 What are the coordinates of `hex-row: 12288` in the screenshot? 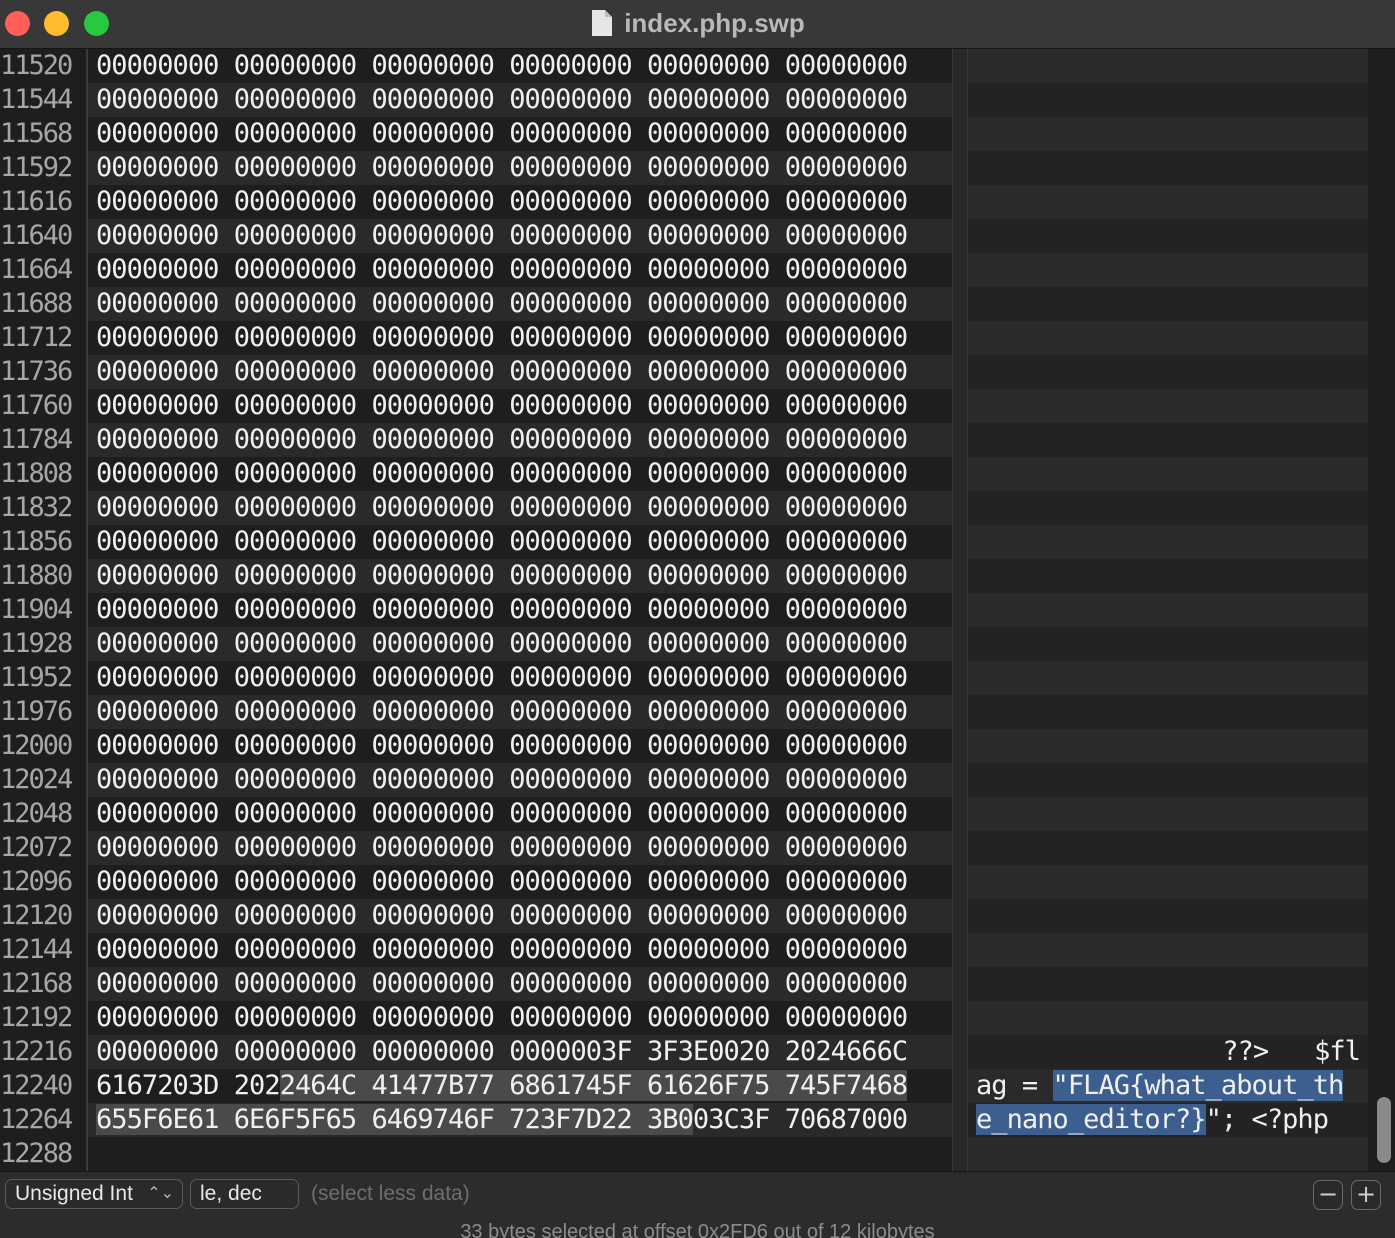 It's located at (684, 1154).